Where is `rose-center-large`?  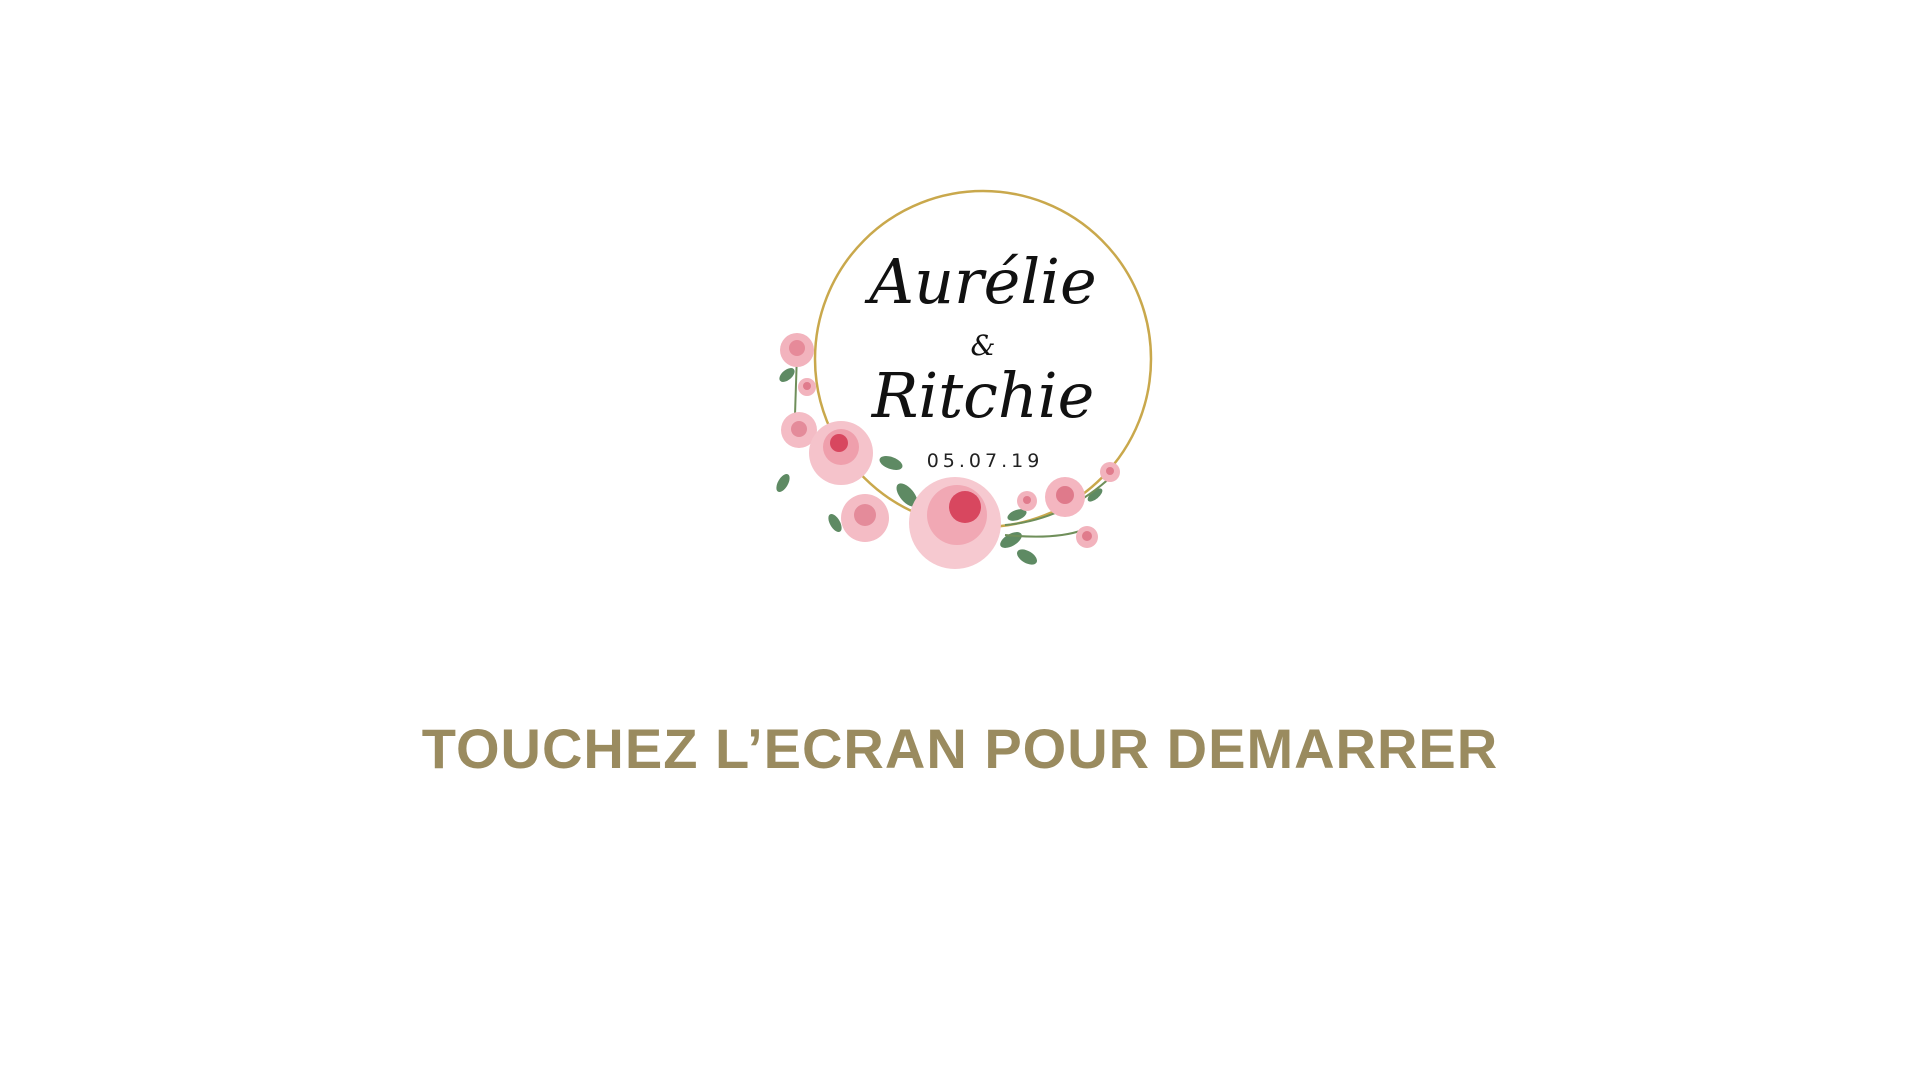 rose-center-large is located at coordinates (955, 523).